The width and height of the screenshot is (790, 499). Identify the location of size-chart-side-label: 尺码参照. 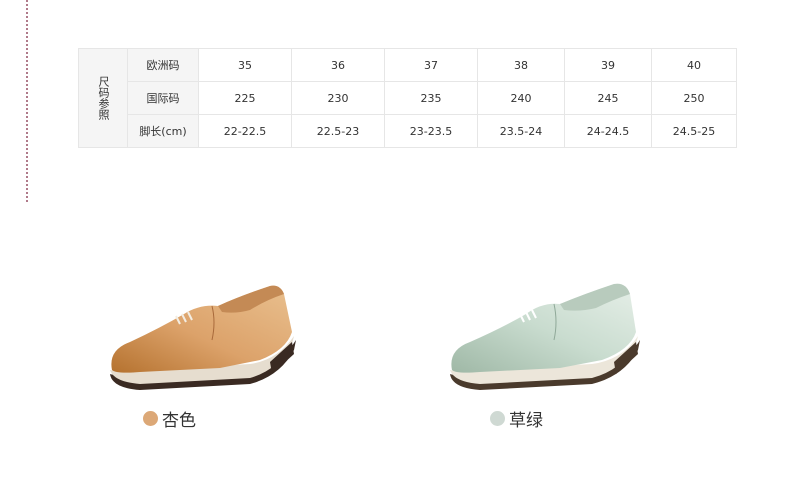
(103, 98).